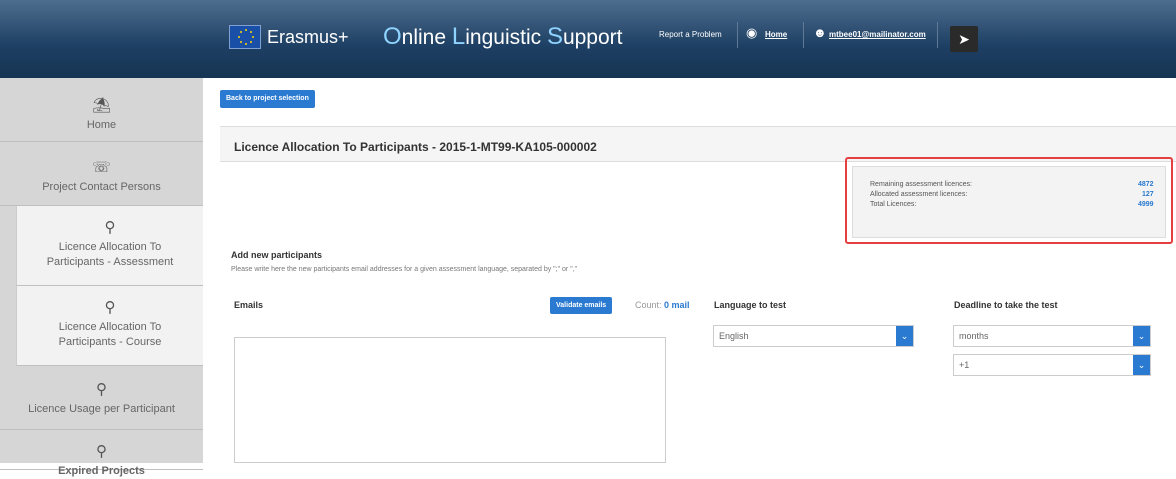  I want to click on remaining-licences-label: Remaining assessment licences:, so click(921, 184).